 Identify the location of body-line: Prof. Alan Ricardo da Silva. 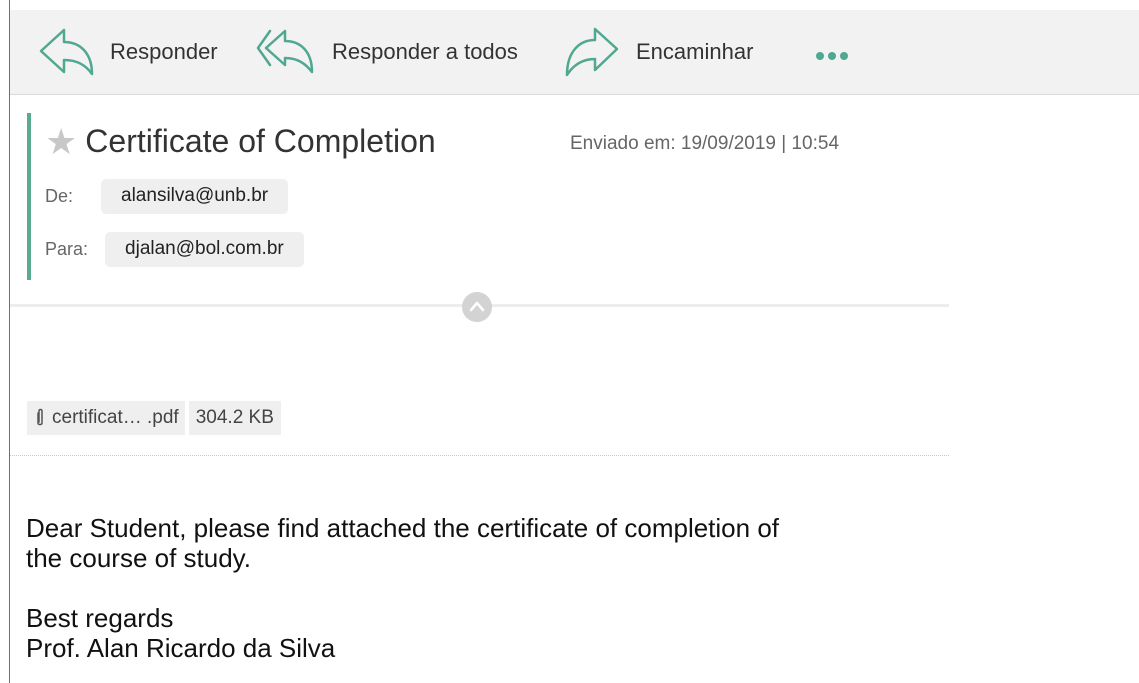
(181, 648).